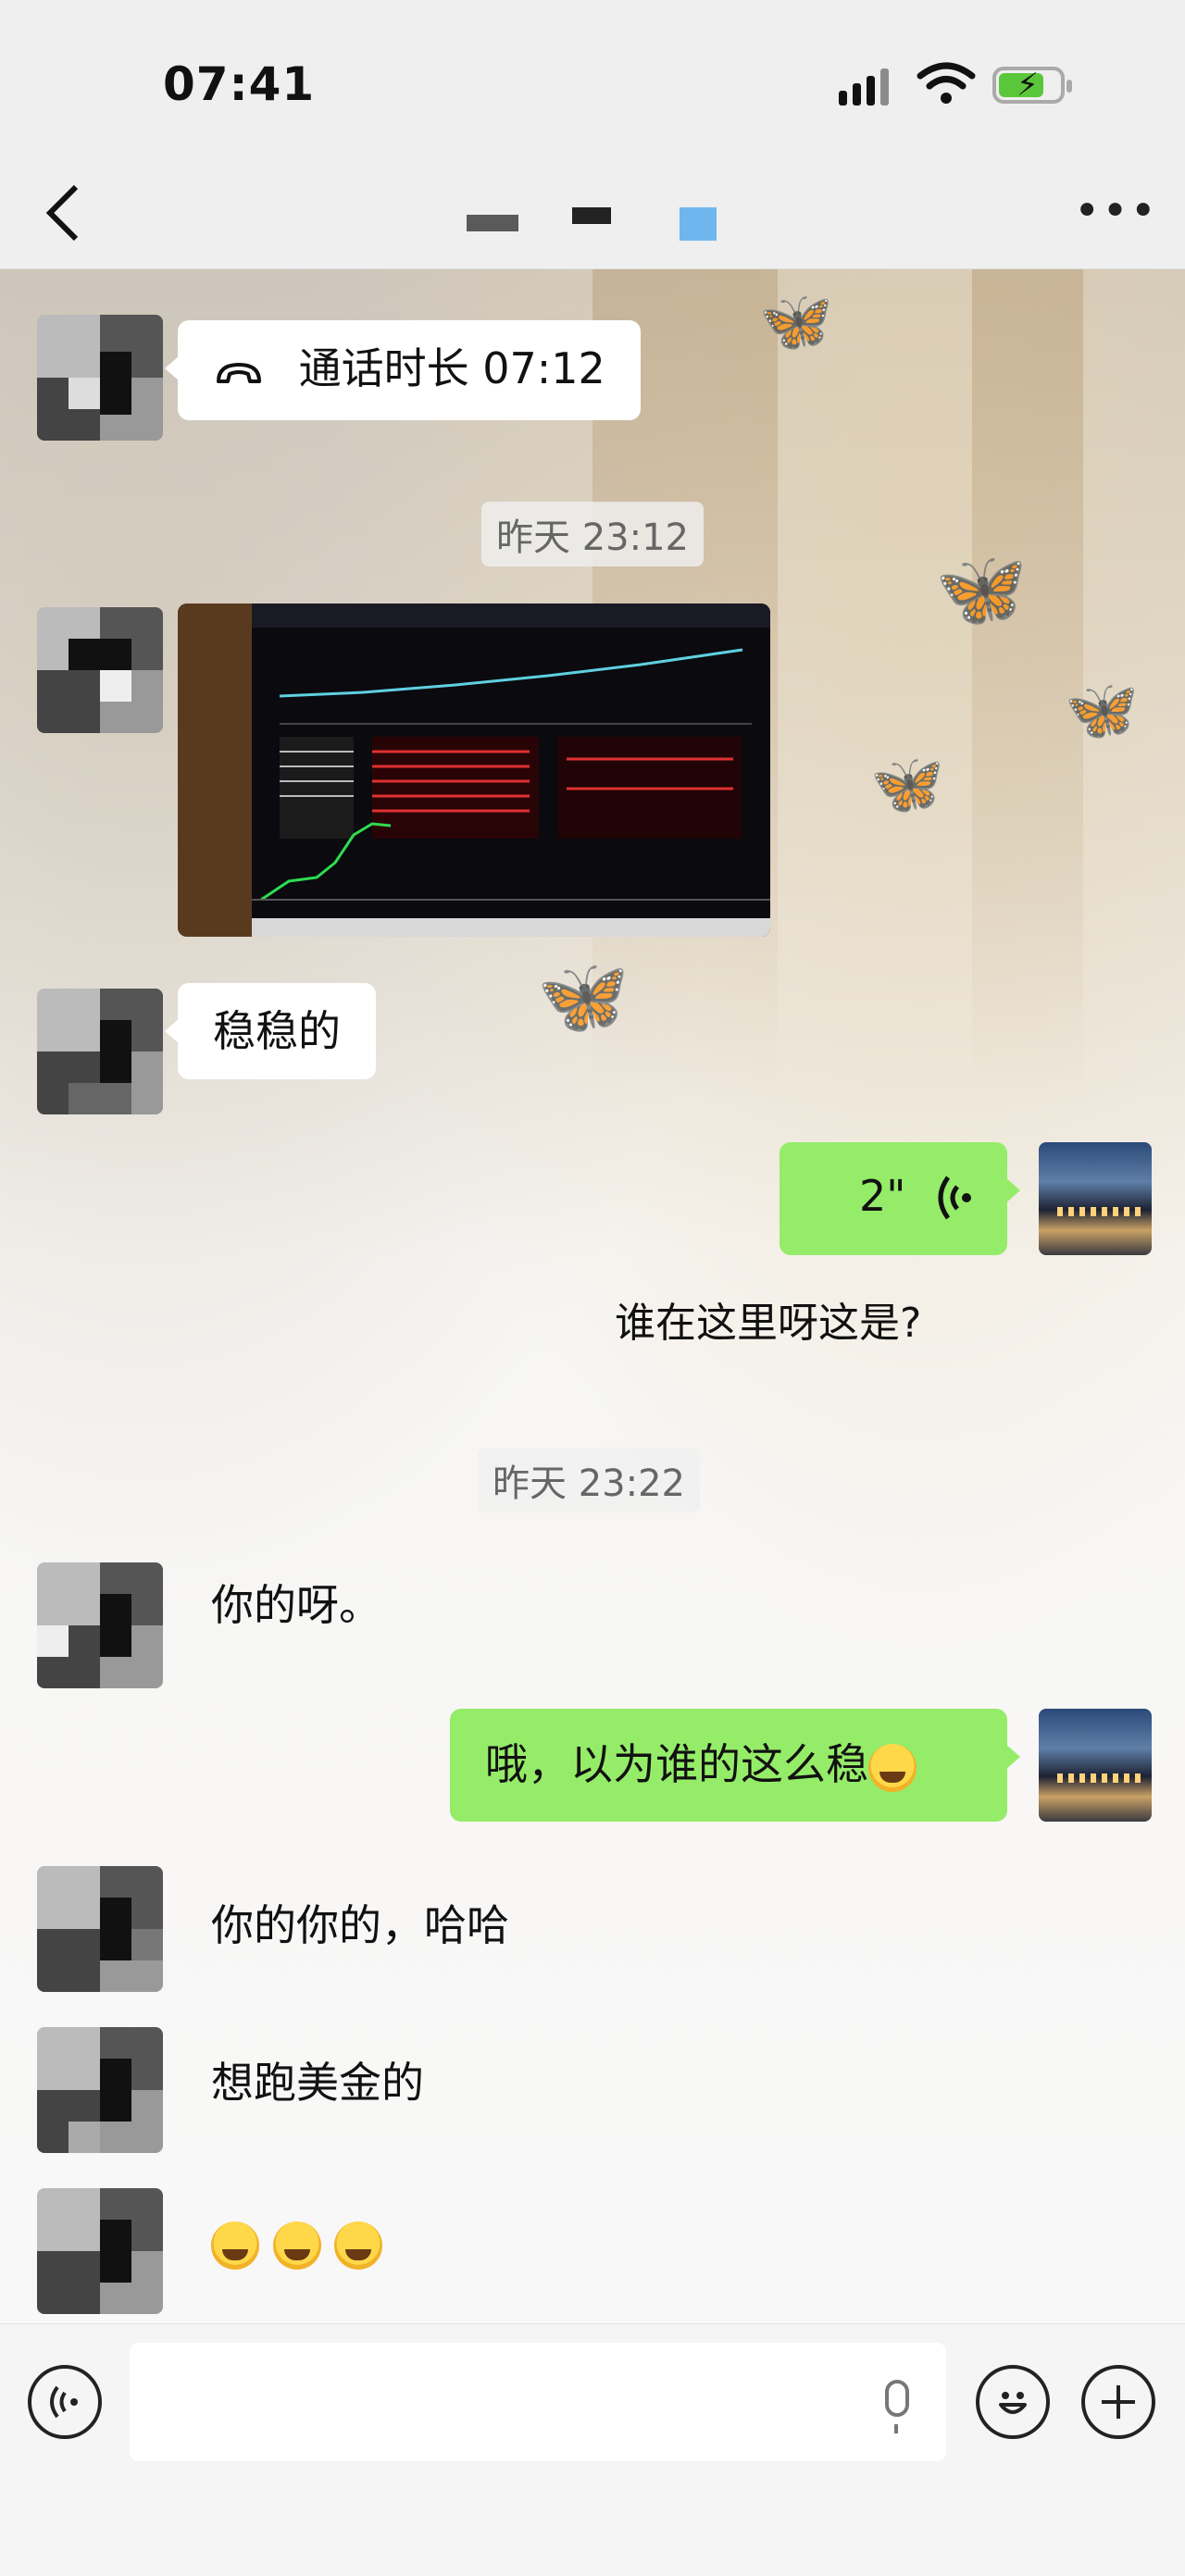  I want to click on message-bubble: 稳稳的, so click(270, 1031).